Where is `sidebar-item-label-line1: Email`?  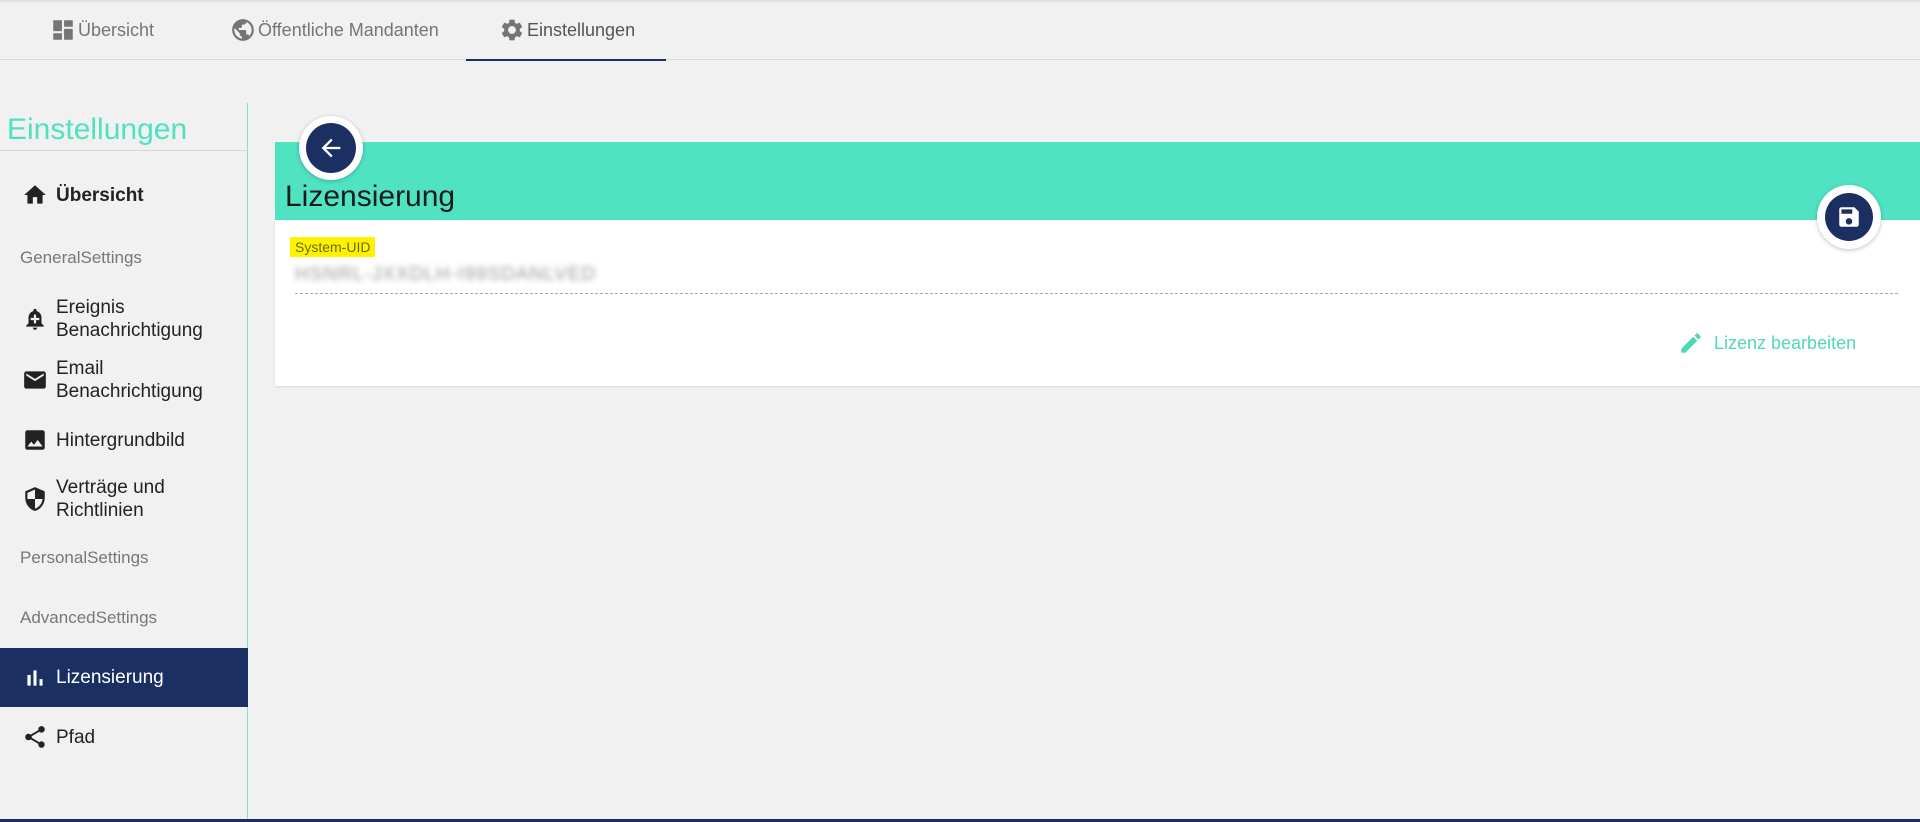 sidebar-item-label-line1: Email is located at coordinates (80, 368).